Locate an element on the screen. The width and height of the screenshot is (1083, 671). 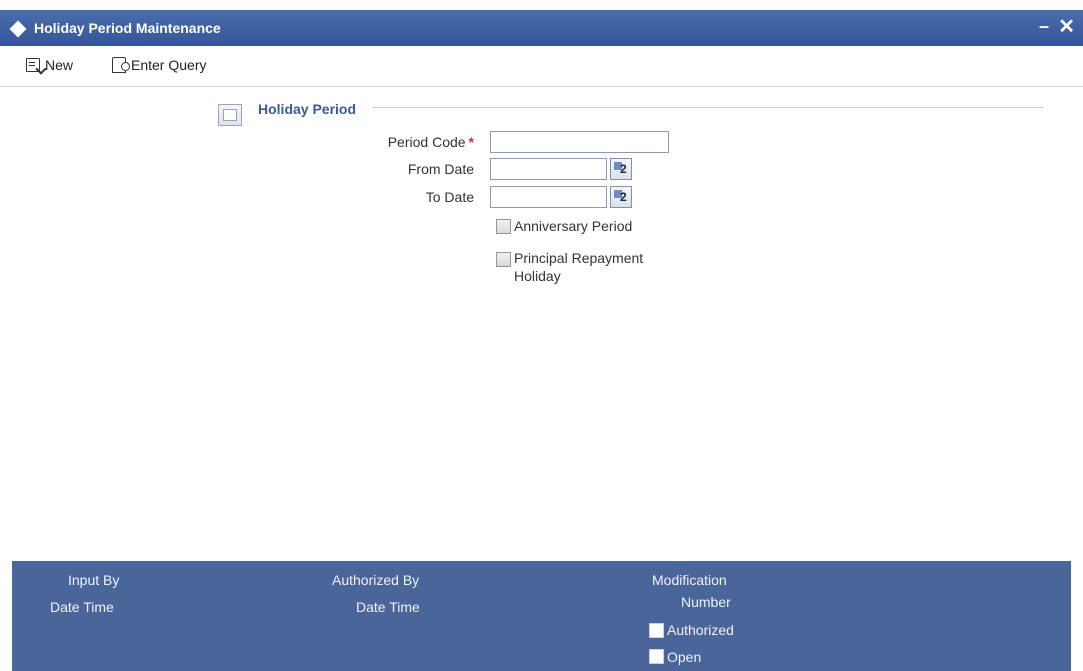
enter-query-button: Enter Query is located at coordinates (159, 65).